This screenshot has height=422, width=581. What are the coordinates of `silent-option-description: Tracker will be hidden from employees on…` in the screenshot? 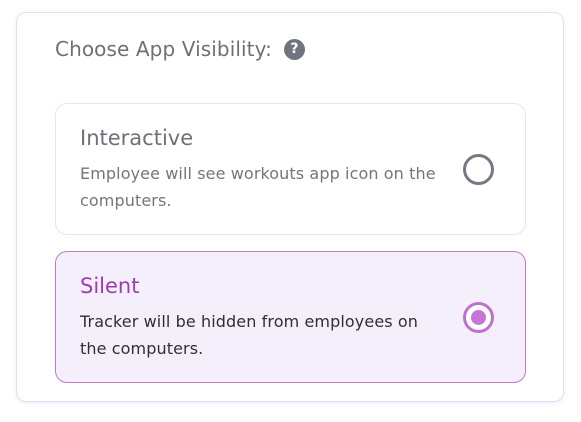 It's located at (249, 335).